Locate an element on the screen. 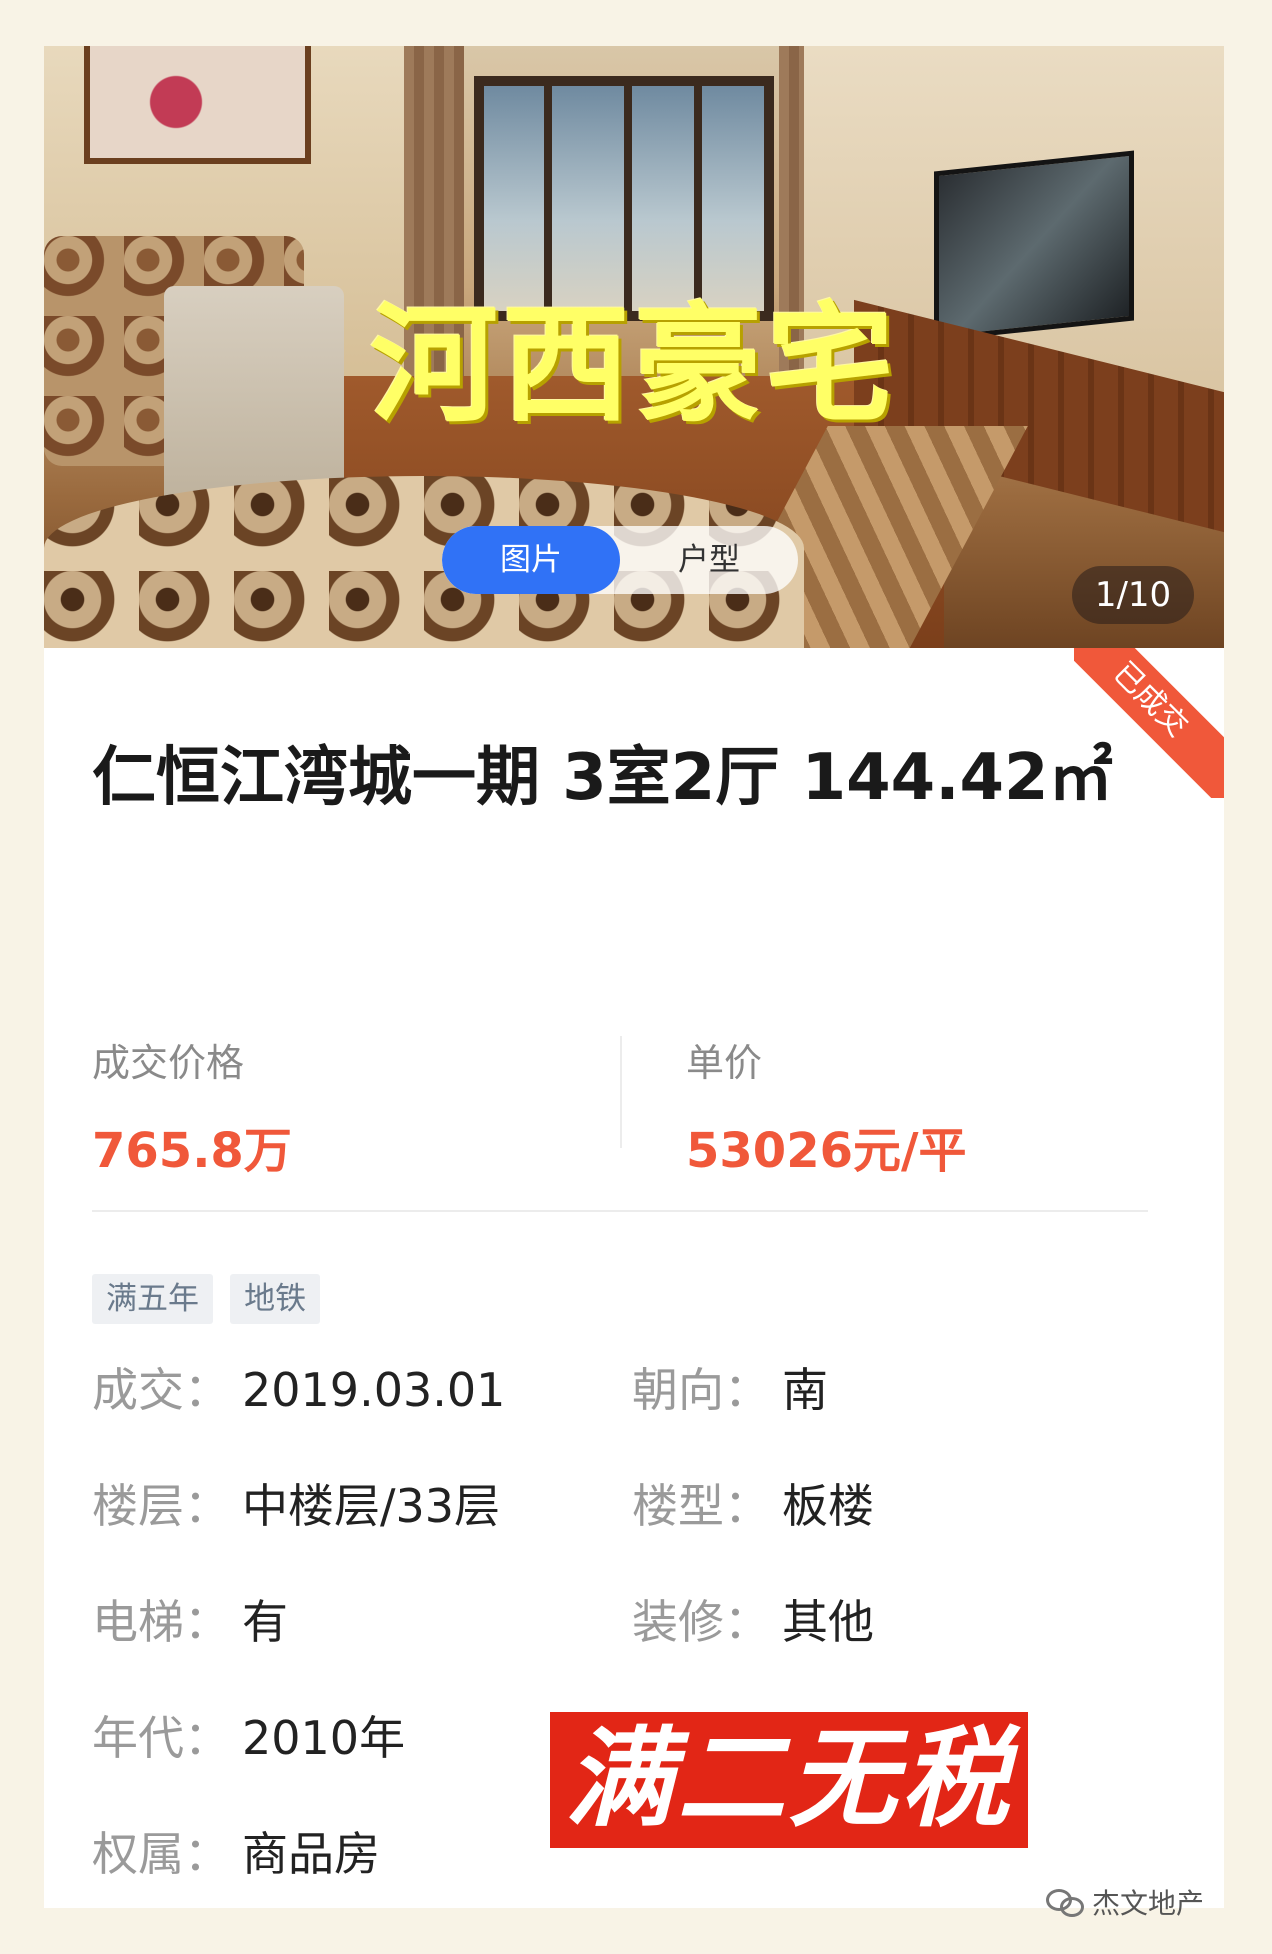 This screenshot has height=1954, width=1272. detail-year: 年代： 2010年 is located at coordinates (248, 1738).